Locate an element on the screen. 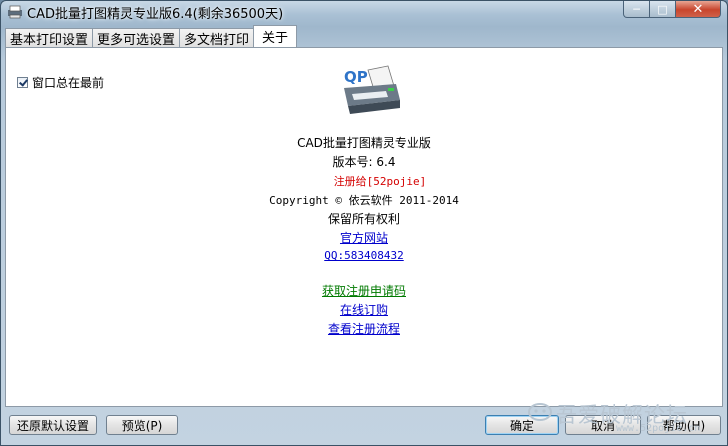 The height and width of the screenshot is (446, 728). watermark-logo-icon is located at coordinates (540, 412).